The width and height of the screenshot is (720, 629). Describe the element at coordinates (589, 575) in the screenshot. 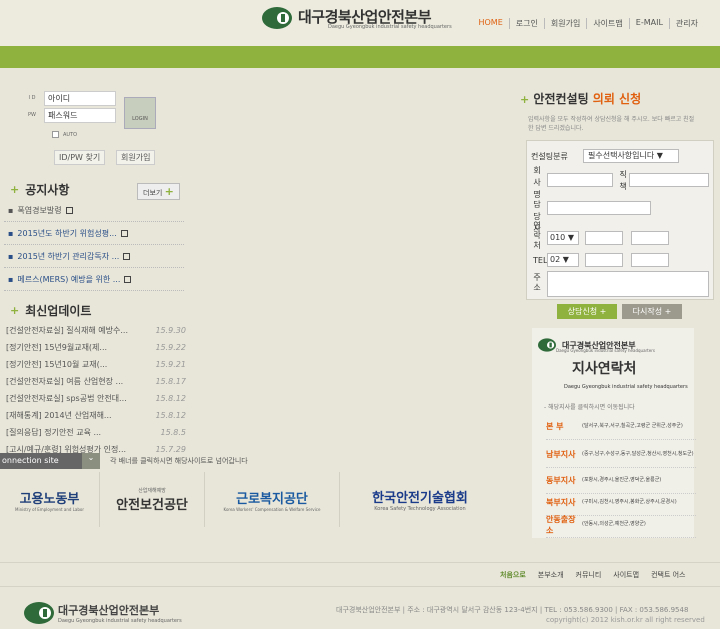

I see `footer-link: 커뮤니티` at that location.